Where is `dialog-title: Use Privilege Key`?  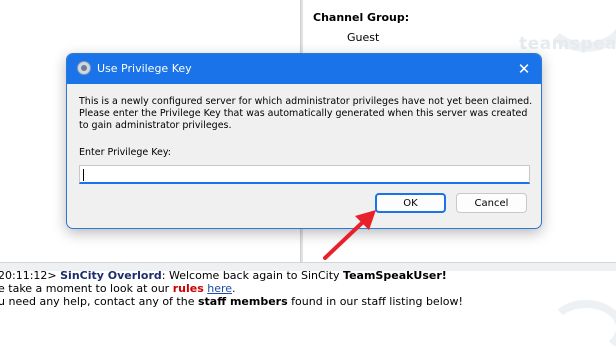
dialog-title: Use Privilege Key is located at coordinates (144, 68).